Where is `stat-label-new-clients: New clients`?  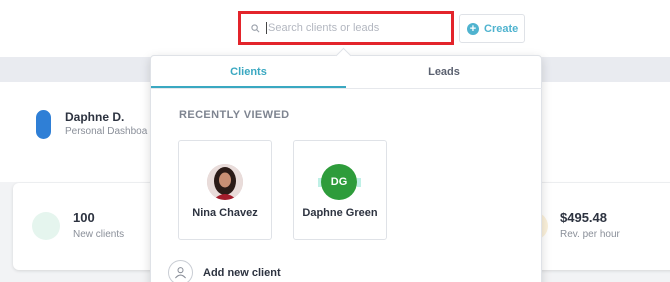
stat-label-new-clients: New clients is located at coordinates (99, 234).